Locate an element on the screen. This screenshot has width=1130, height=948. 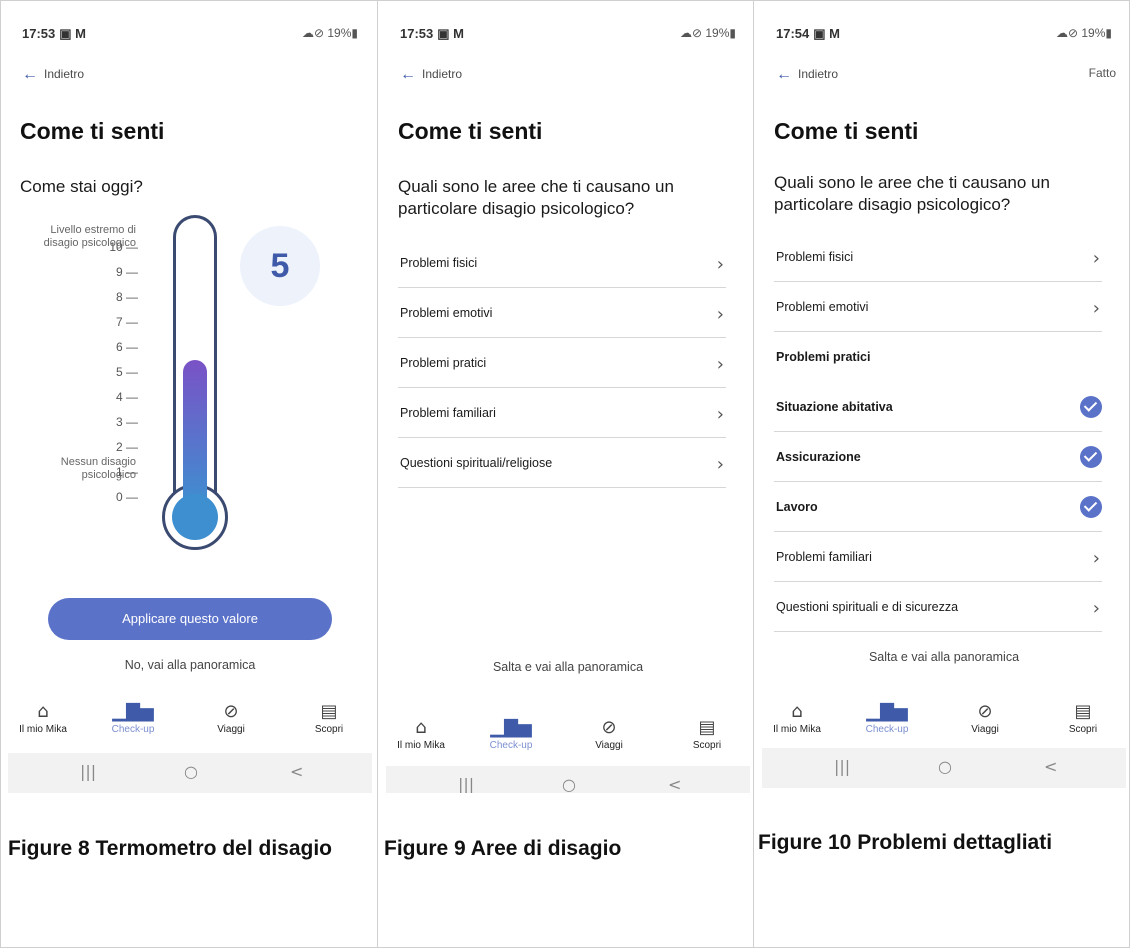
nav-home-label: Il mio Mika is located at coordinates (421, 745).